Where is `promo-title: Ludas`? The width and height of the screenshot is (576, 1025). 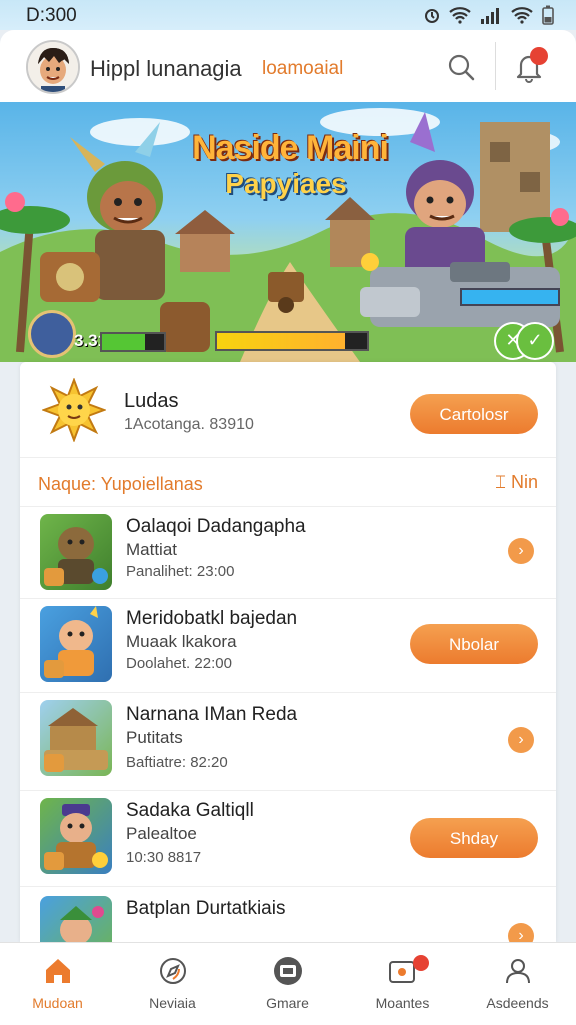
promo-title: Ludas is located at coordinates (151, 401).